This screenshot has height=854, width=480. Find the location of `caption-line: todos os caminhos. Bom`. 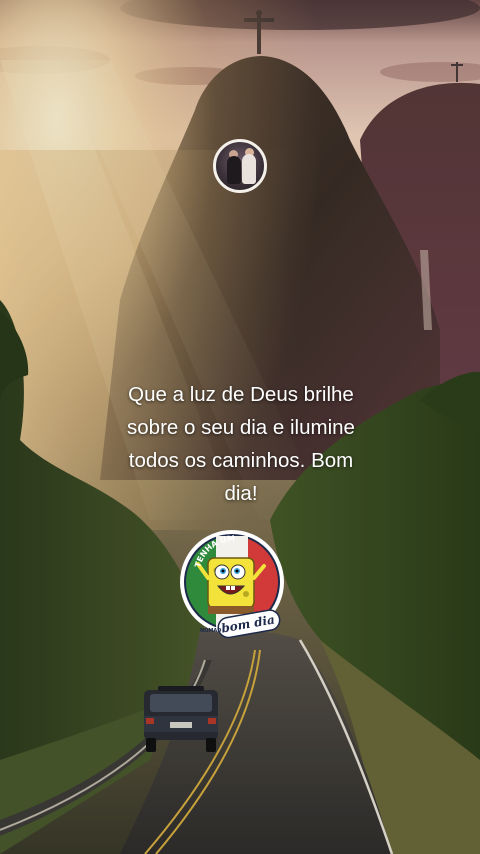

caption-line: todos os caminhos. Bom is located at coordinates (241, 460).